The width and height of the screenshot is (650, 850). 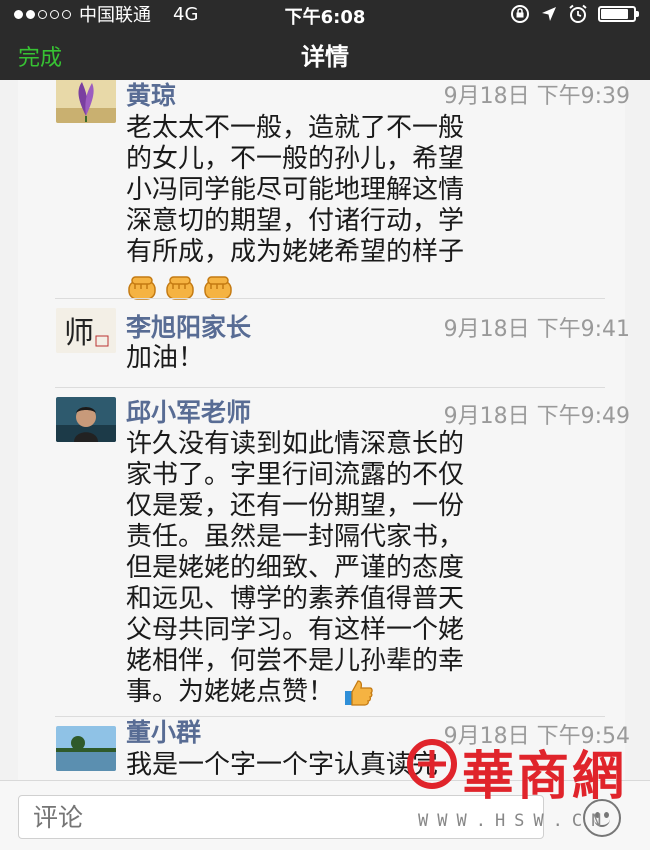 What do you see at coordinates (361, 358) in the screenshot?
I see `comment-text: 加油！` at bounding box center [361, 358].